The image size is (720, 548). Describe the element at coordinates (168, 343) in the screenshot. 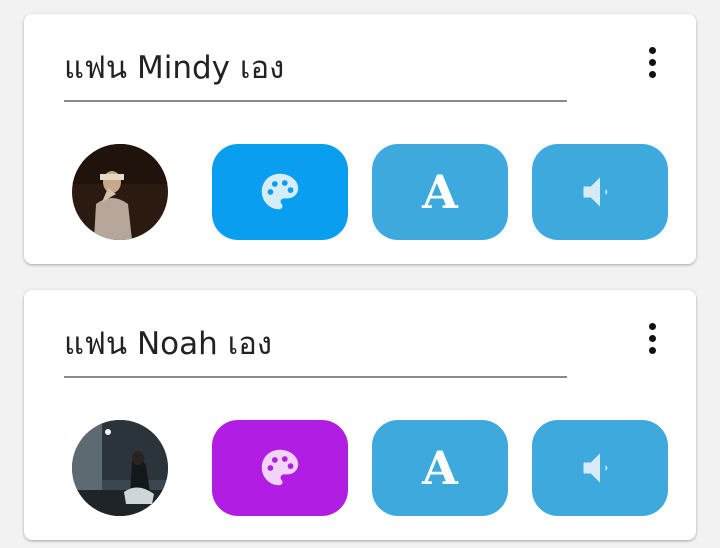

I see `nickname-text: แฟน Noah เอง` at that location.